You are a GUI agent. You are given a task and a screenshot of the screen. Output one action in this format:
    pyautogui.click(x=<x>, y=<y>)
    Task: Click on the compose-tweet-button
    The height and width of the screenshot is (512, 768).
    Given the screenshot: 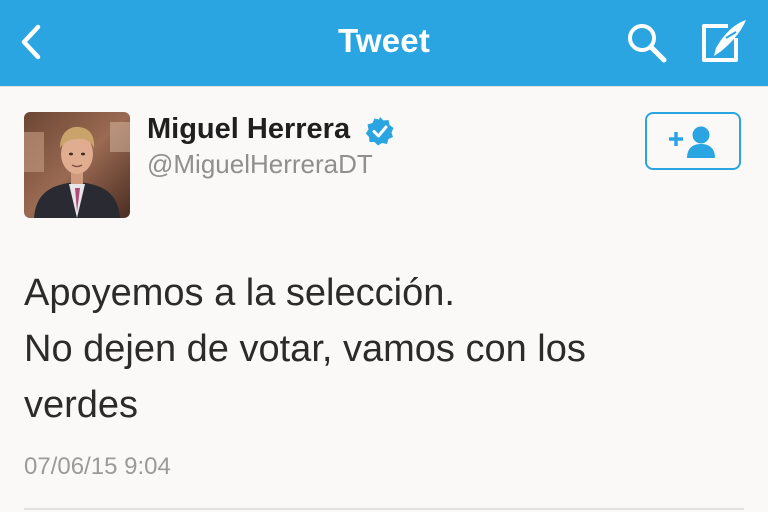 What is the action you would take?
    pyautogui.click(x=724, y=41)
    